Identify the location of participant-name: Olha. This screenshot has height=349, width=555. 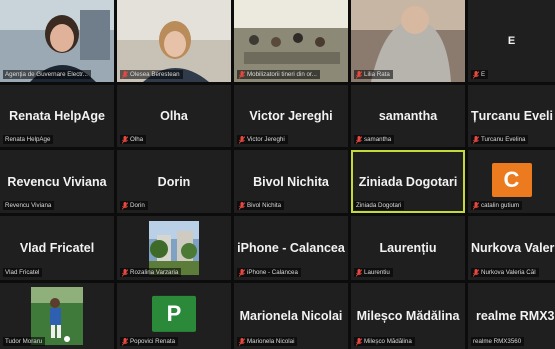
(174, 116).